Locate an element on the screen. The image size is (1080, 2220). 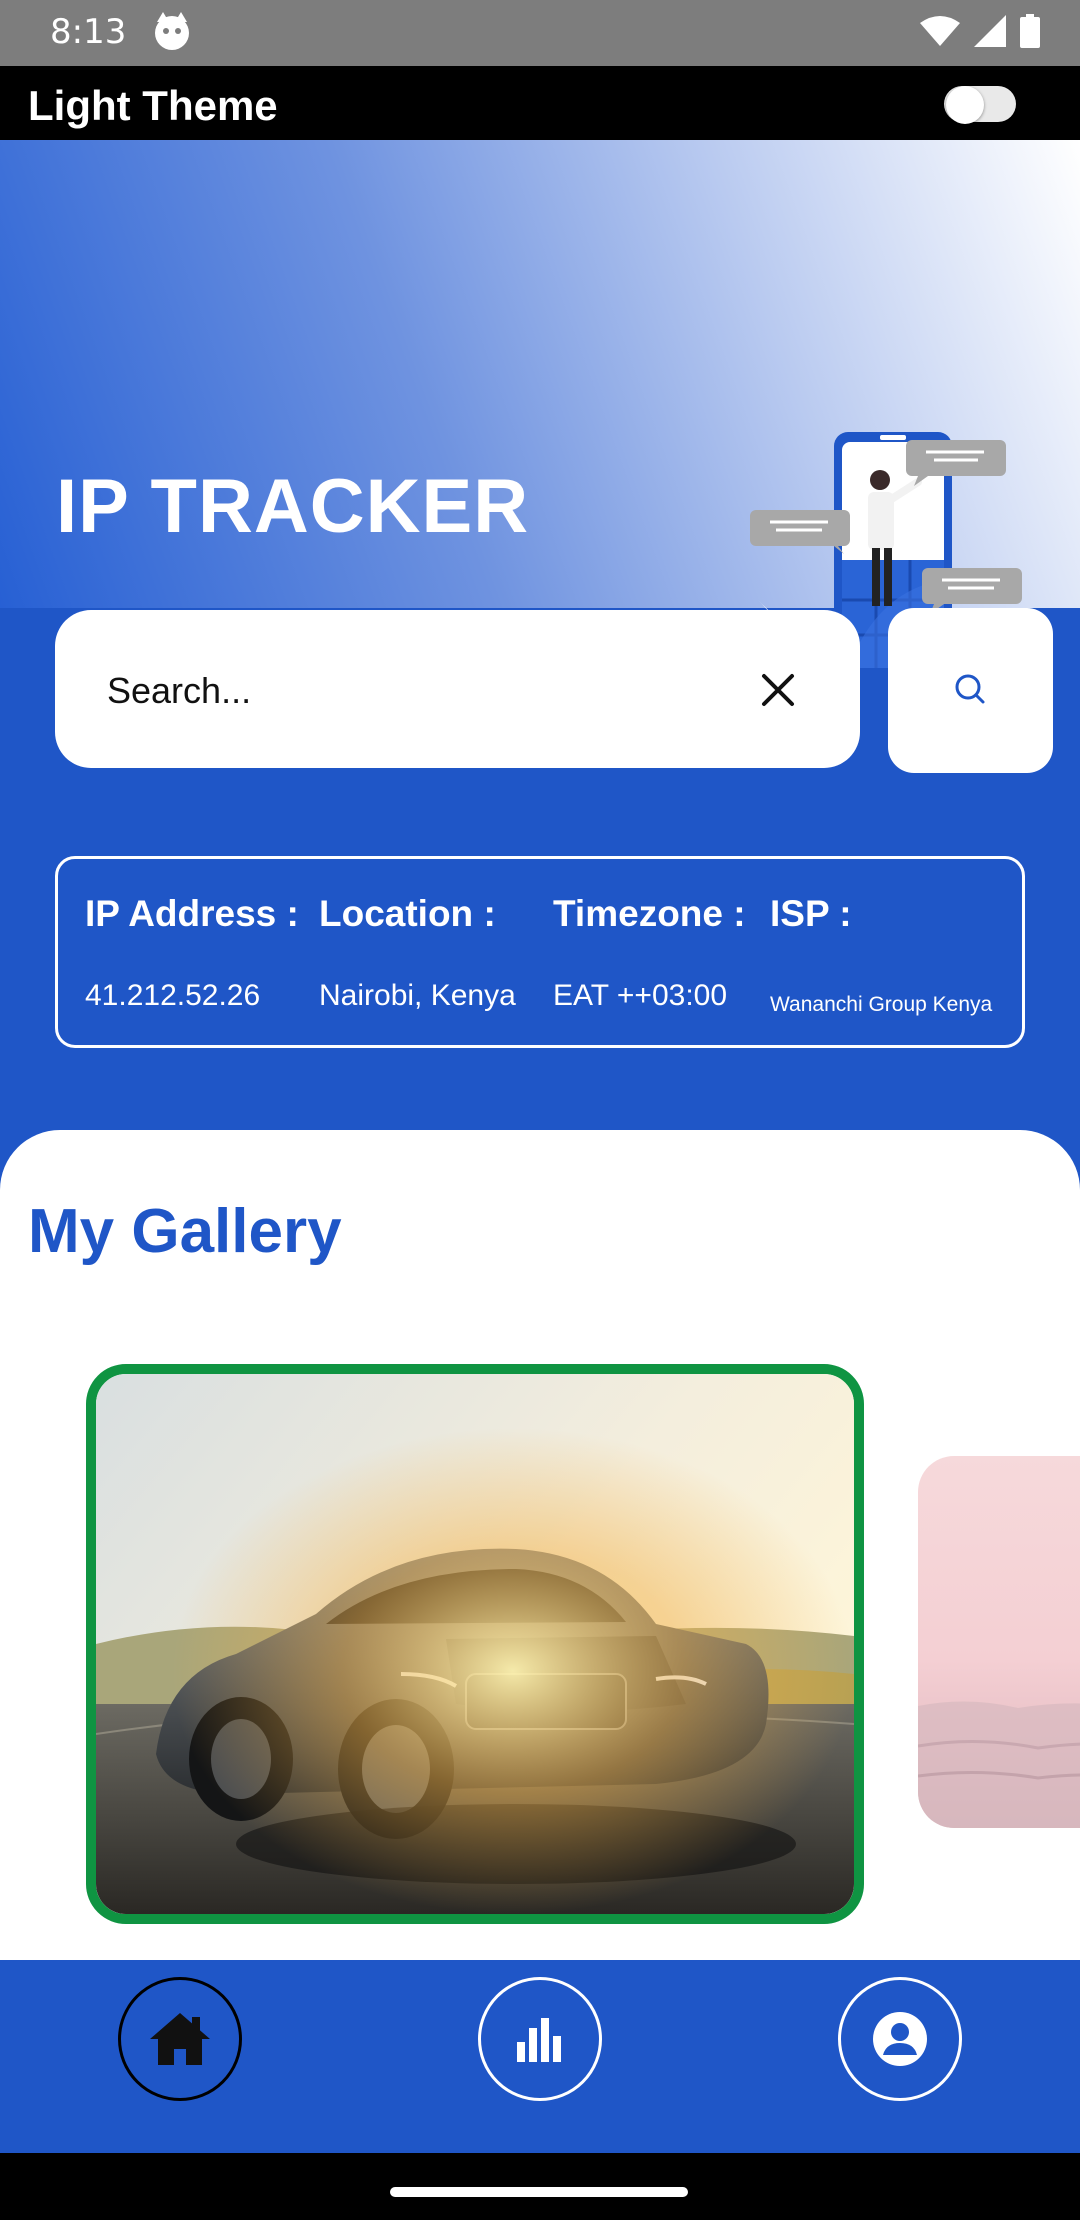
timezone-value: EAT ++03:00 is located at coordinates (640, 995).